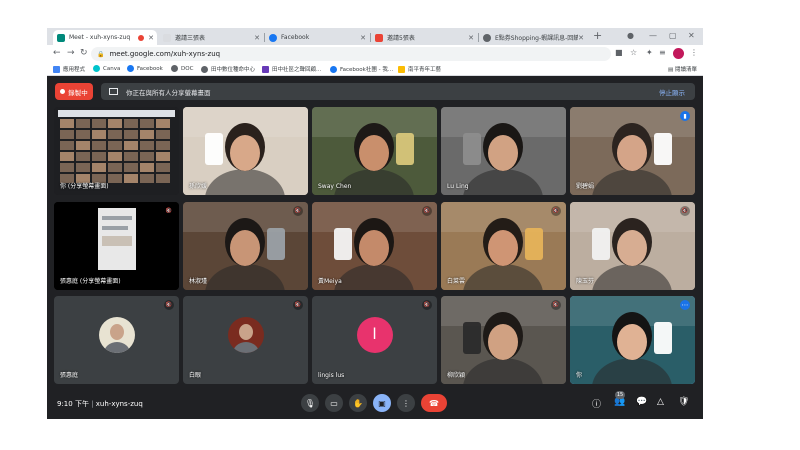  I want to click on participant-tile: 你 (分享螢幕畫面), so click(116, 151).